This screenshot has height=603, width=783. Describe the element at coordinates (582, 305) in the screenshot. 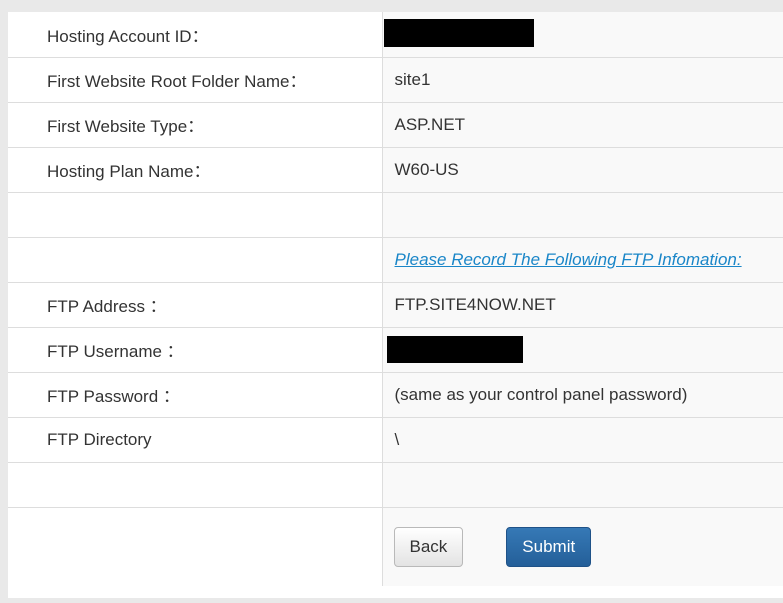

I see `ftp-address-value: FTP.SITE4NOW.NET` at that location.